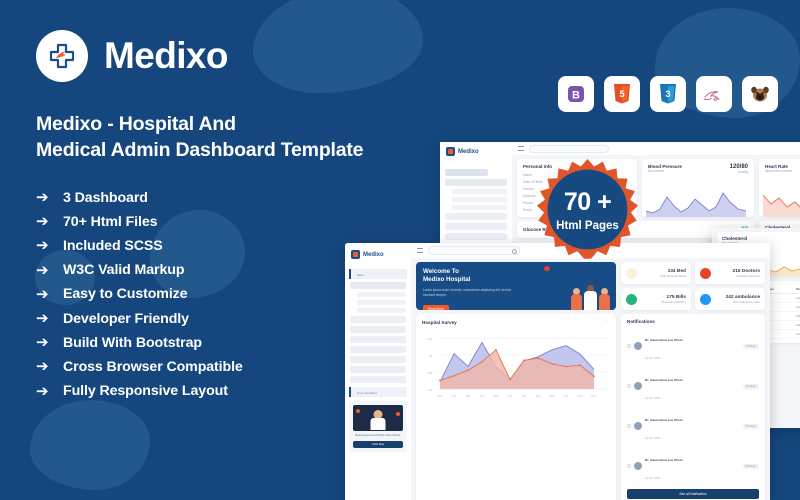 This screenshot has height=500, width=800. I want to click on notification-date: 20 Feb, 2021, so click(653, 438).